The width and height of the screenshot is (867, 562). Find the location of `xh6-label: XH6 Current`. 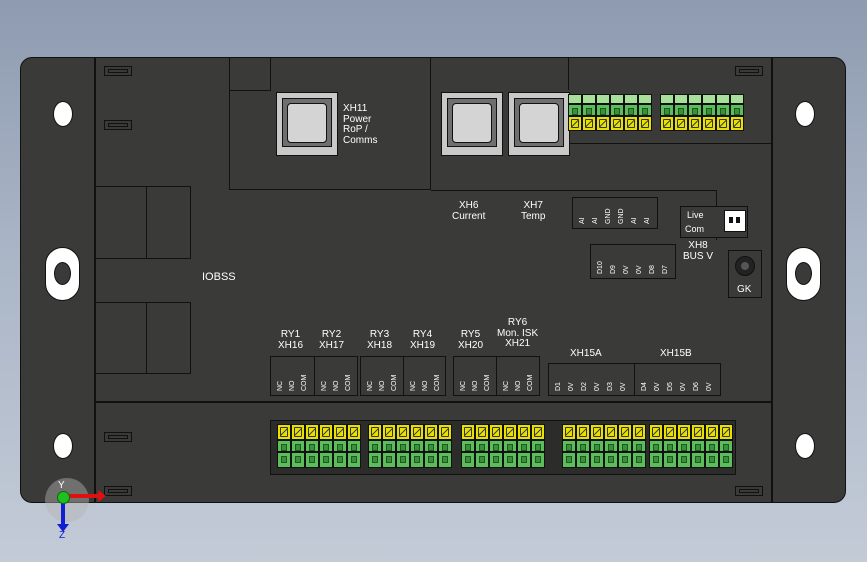

xh6-label: XH6 Current is located at coordinates (469, 211).